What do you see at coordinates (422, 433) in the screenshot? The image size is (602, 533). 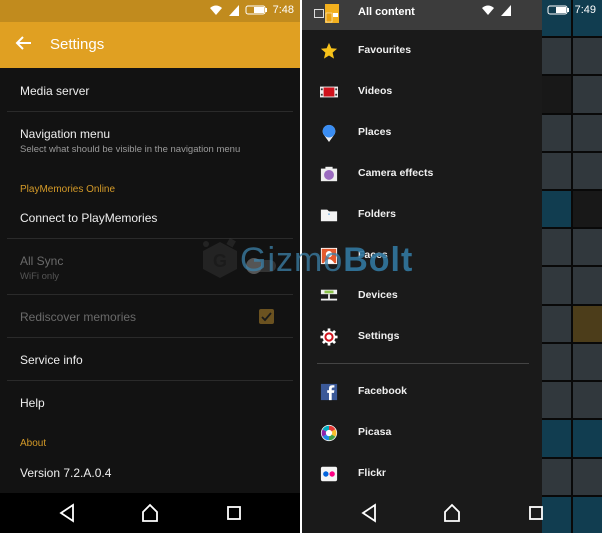 I see `drawer-item-picasa: Picasa` at bounding box center [422, 433].